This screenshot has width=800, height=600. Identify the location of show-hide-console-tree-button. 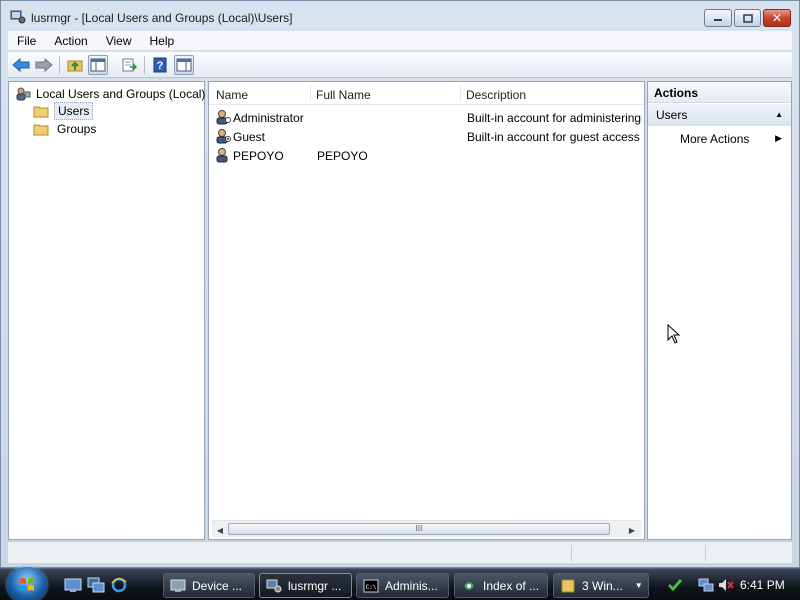
(98, 65).